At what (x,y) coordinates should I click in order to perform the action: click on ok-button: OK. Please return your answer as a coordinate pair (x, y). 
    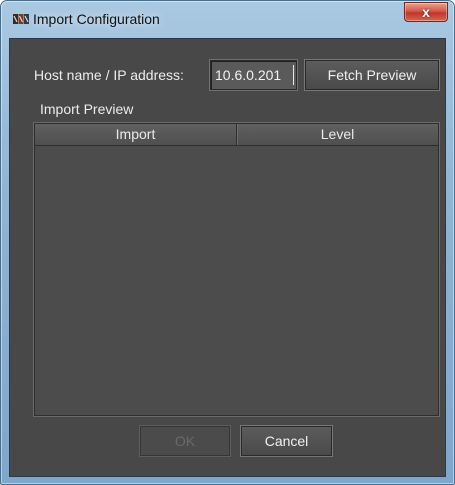
    Looking at the image, I should click on (185, 441).